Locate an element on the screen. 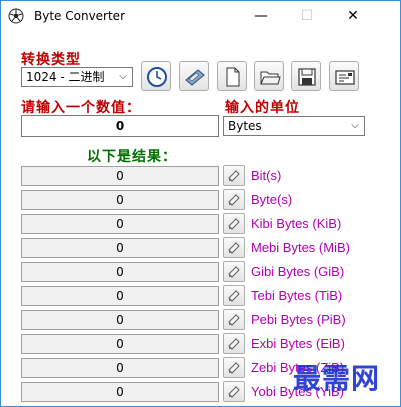 The height and width of the screenshot is (407, 401). unit-select-value: Bytes is located at coordinates (245, 126).